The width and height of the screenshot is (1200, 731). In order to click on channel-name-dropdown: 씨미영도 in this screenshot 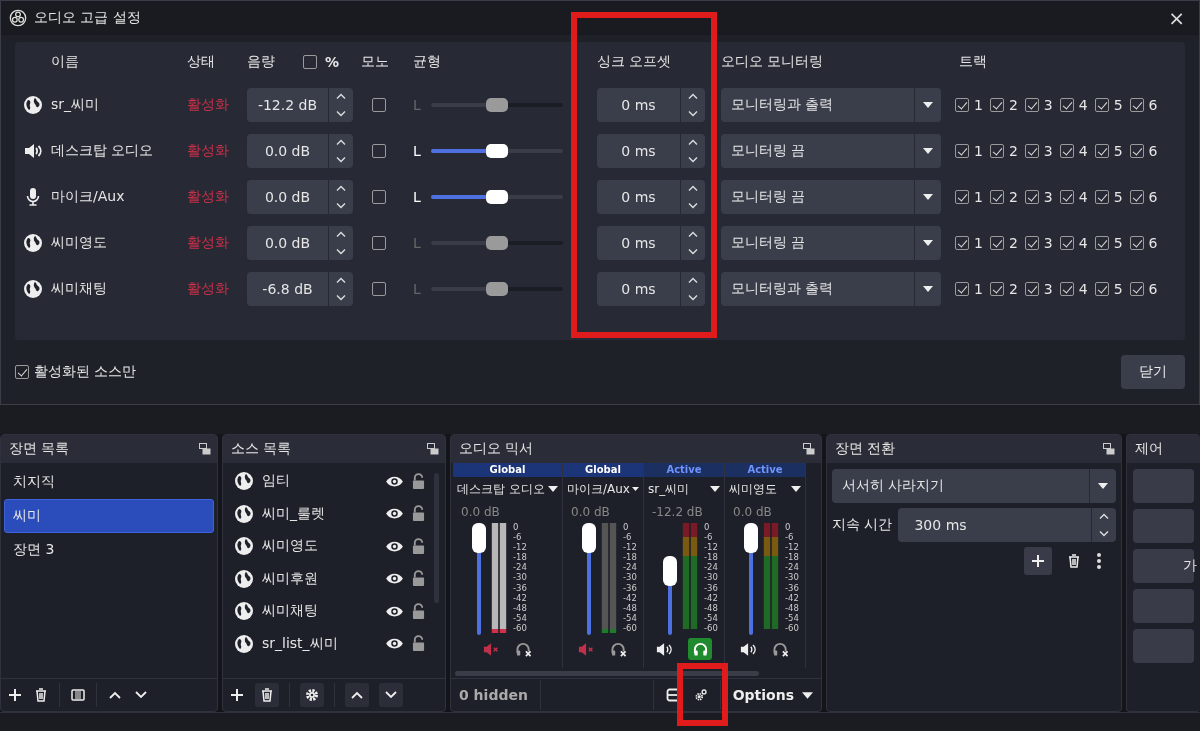, I will do `click(765, 489)`.